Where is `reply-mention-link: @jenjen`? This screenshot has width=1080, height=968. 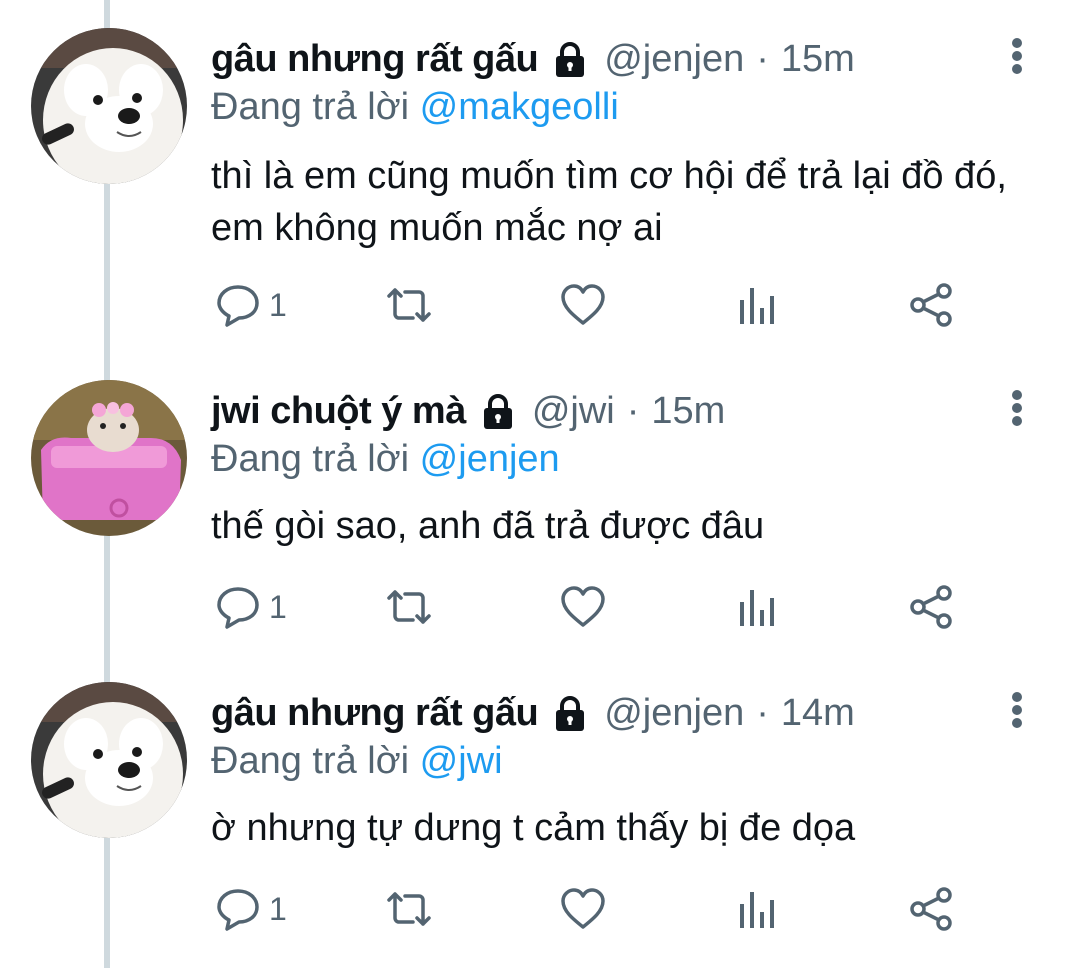 reply-mention-link: @jenjen is located at coordinates (490, 459).